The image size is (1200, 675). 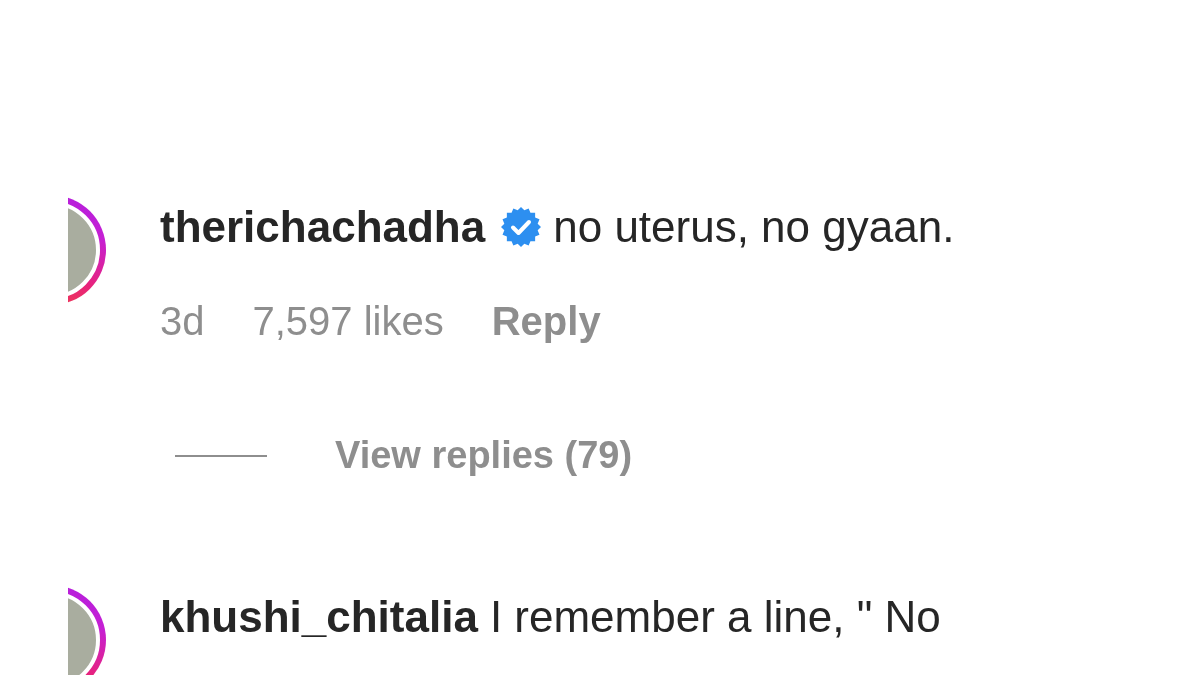 What do you see at coordinates (754, 227) in the screenshot?
I see `comment-text: no uterus, no gyaan.` at bounding box center [754, 227].